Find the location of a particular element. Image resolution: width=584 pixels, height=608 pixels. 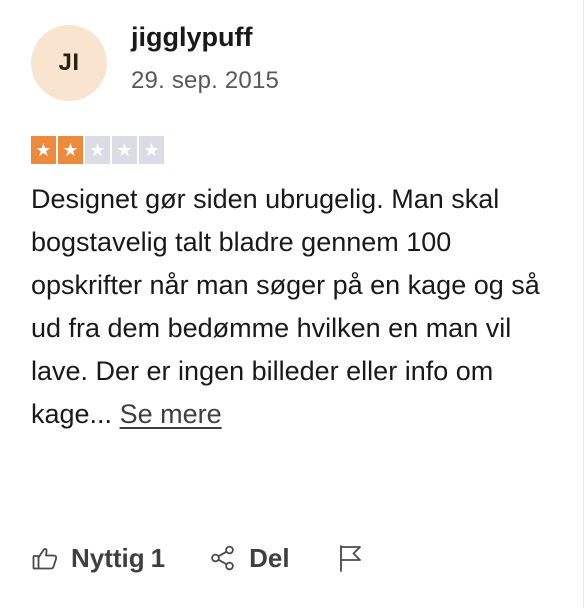

review-actions: Nyttig 1 Del is located at coordinates (197, 558).